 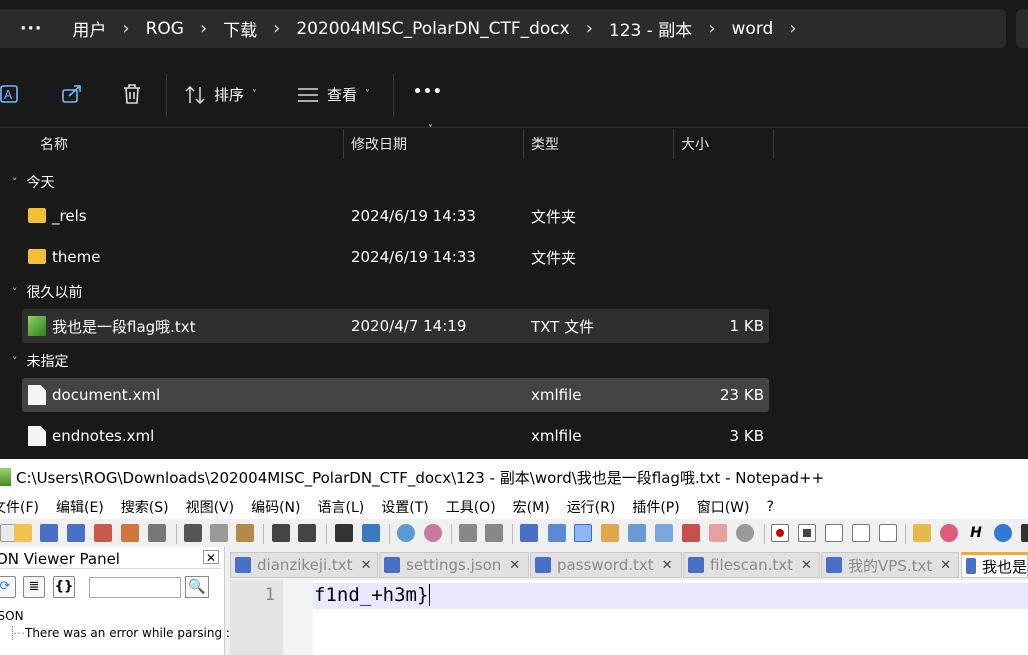 I want to click on menu-help: ?, so click(x=770, y=507).